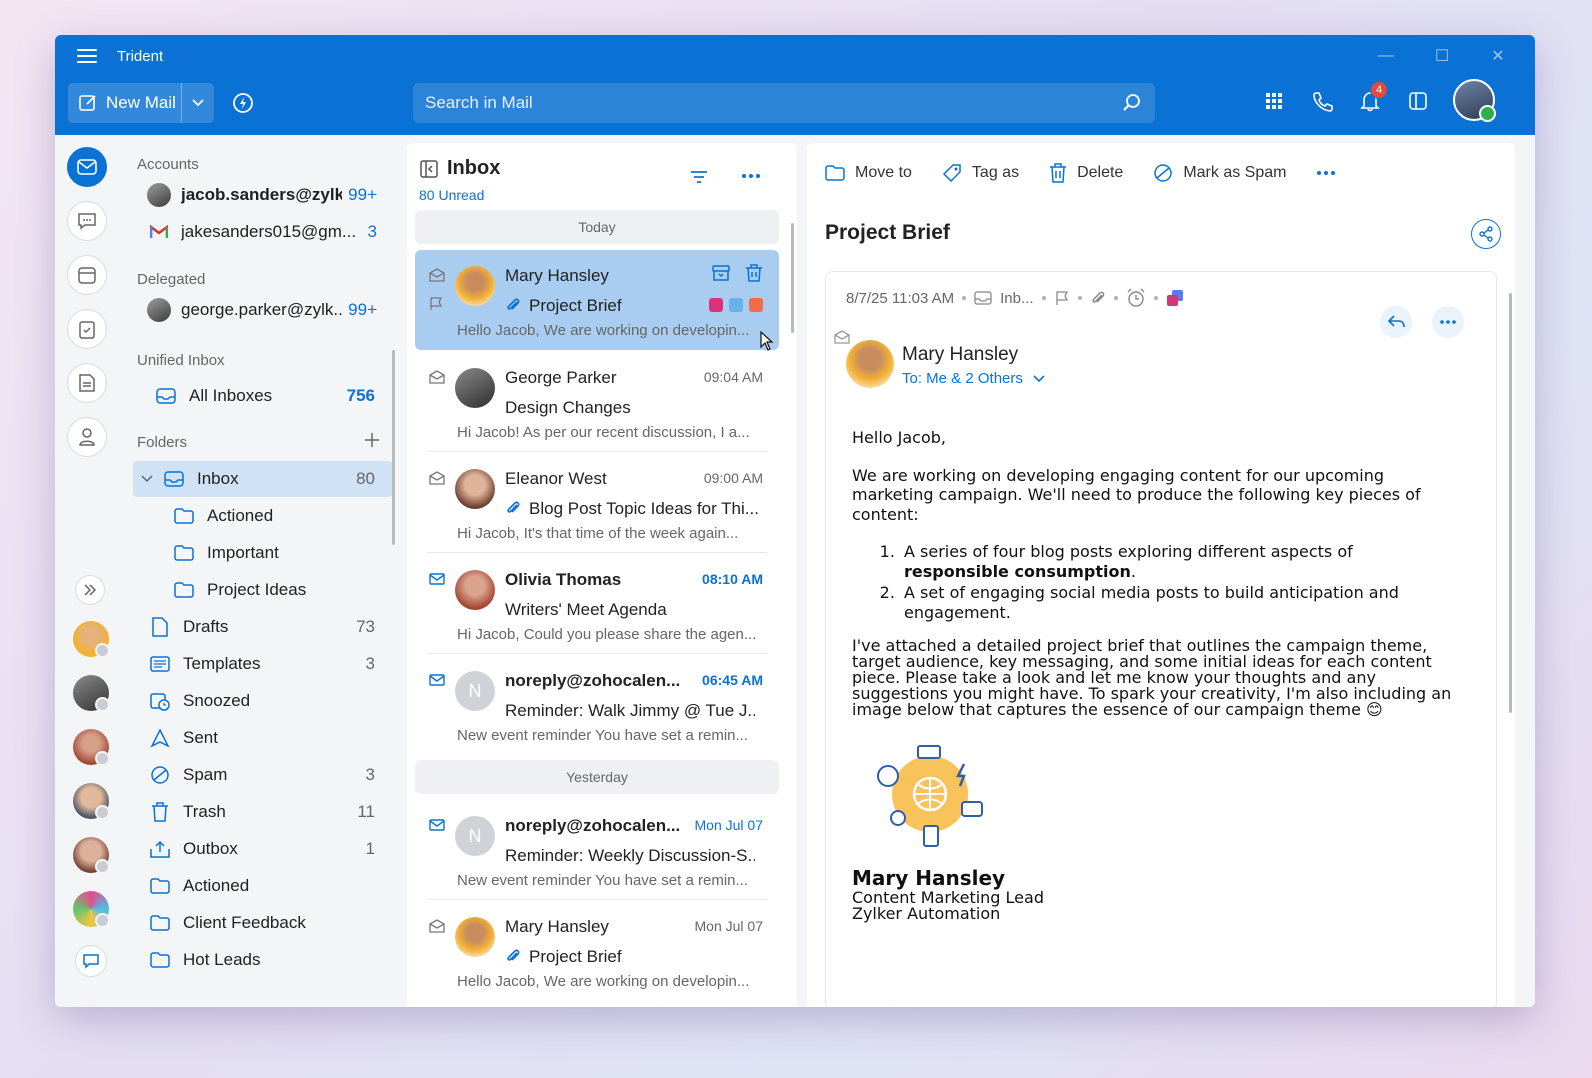 Image resolution: width=1592 pixels, height=1078 pixels. I want to click on tags-stack-icon, so click(1175, 298).